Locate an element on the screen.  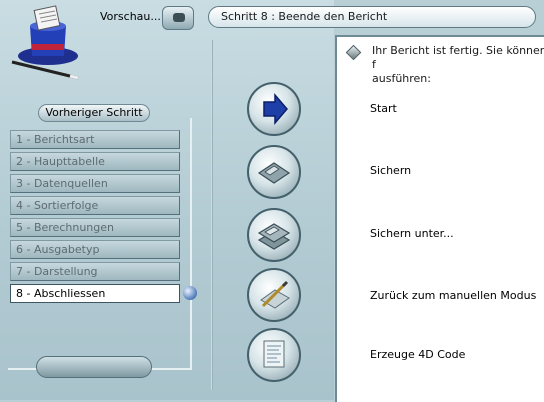
preview-button is located at coordinates (178, 18).